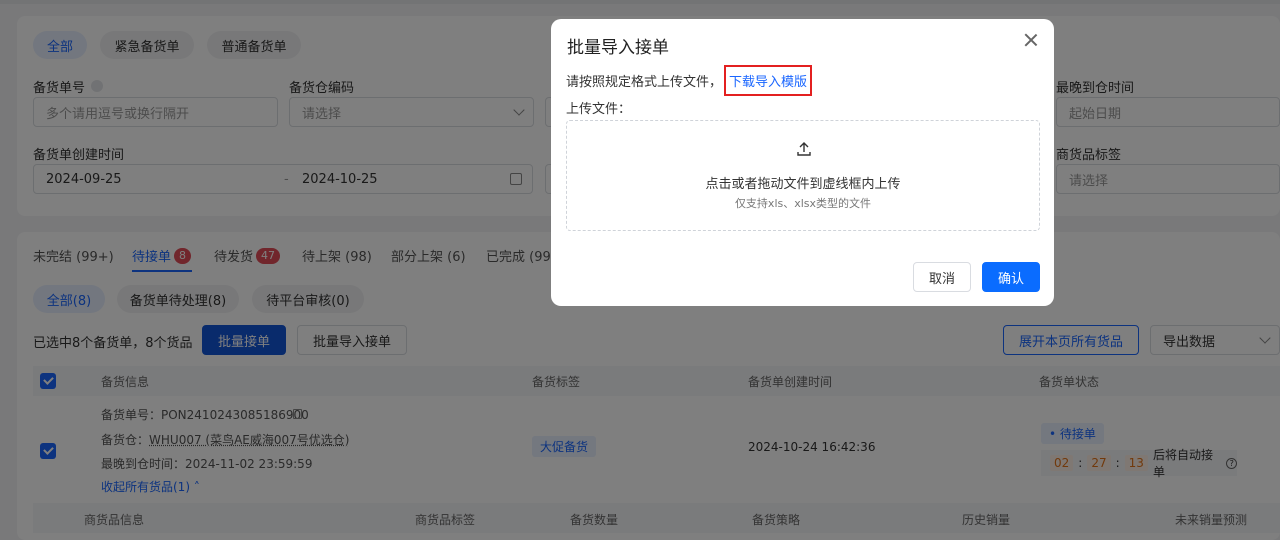 This screenshot has height=540, width=1280. I want to click on close-icon, so click(1031, 40).